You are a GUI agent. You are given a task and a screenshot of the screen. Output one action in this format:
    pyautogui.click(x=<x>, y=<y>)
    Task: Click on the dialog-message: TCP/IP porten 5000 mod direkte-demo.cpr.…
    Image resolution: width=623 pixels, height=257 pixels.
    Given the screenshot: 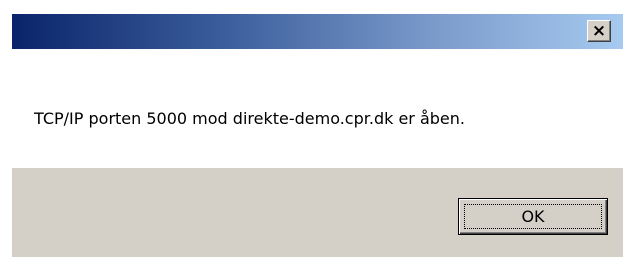 What is the action you would take?
    pyautogui.click(x=249, y=118)
    